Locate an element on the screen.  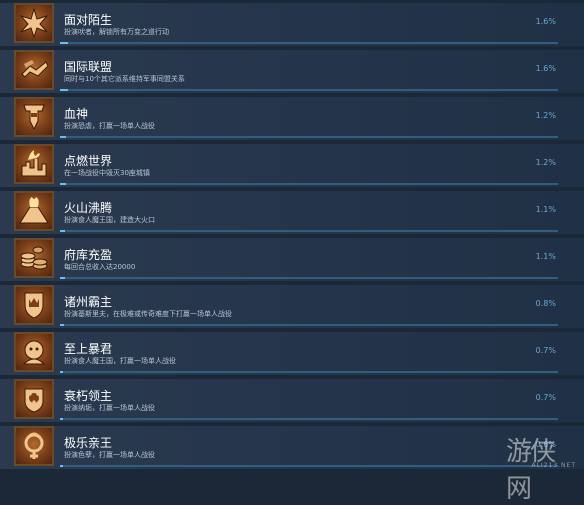
achievement-row: 极乐亲王 扮演色孽，打赢一场单人战役 0.6% is located at coordinates (292, 447).